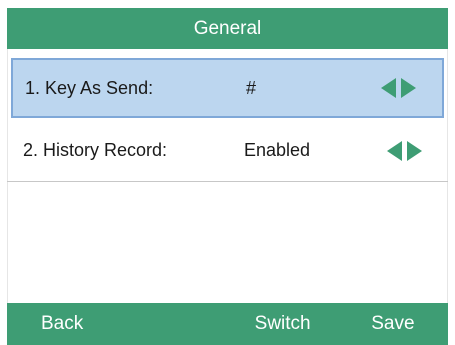 The height and width of the screenshot is (345, 455). What do you see at coordinates (89, 87) in the screenshot?
I see `setting-label: 1. Key As Send:` at bounding box center [89, 87].